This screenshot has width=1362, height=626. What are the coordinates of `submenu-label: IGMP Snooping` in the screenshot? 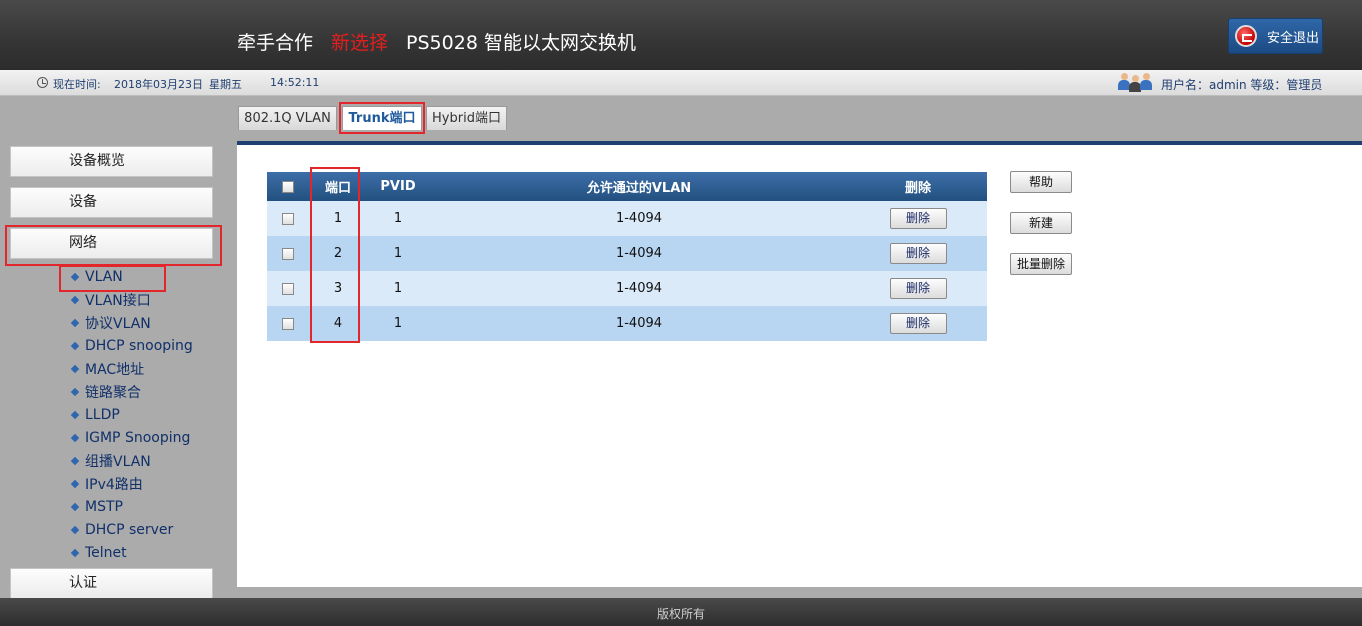 It's located at (138, 437).